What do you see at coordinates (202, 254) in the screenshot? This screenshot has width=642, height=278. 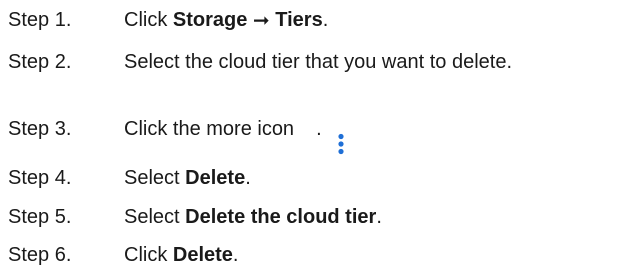 I see `button-label-delete: Delete` at bounding box center [202, 254].